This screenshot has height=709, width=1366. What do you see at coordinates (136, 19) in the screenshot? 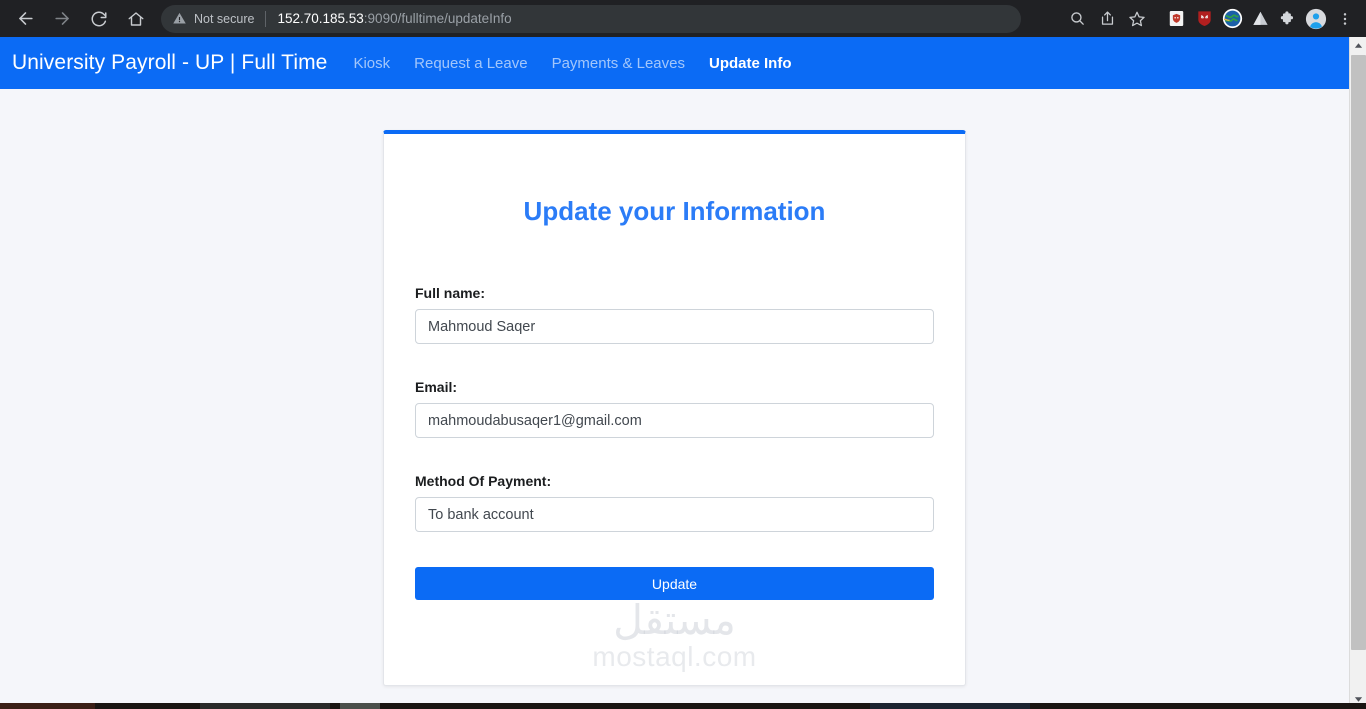
I see `home-icon` at bounding box center [136, 19].